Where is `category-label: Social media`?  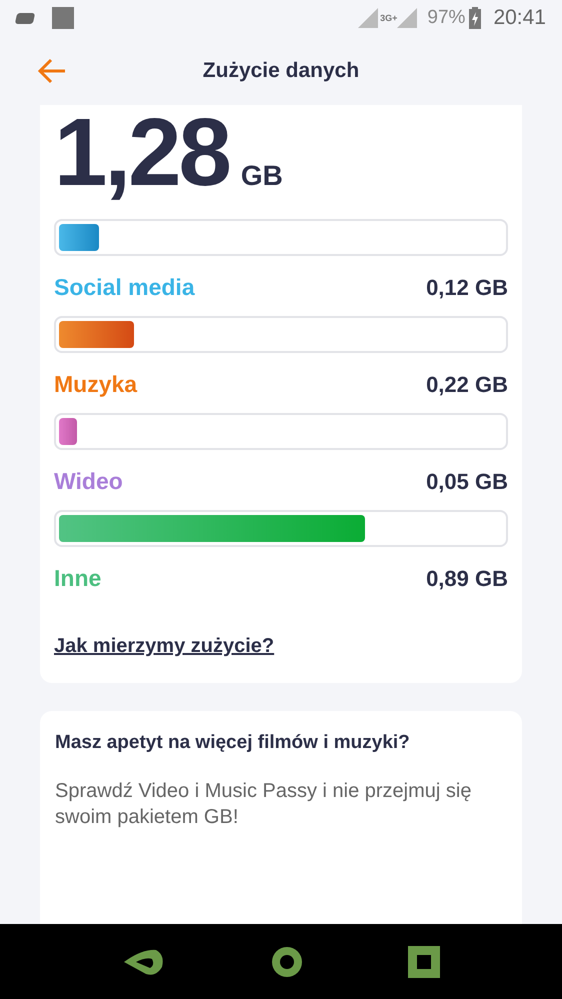 category-label: Social media is located at coordinates (124, 287).